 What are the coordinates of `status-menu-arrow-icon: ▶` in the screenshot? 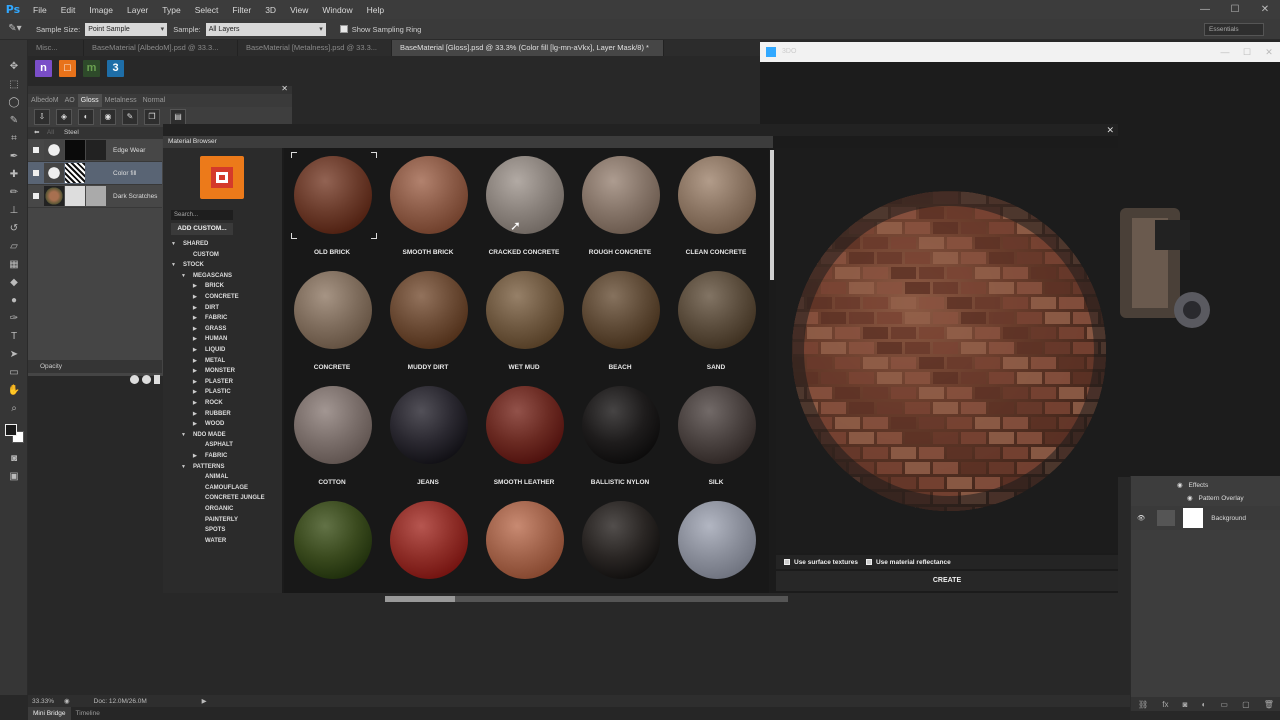 It's located at (204, 701).